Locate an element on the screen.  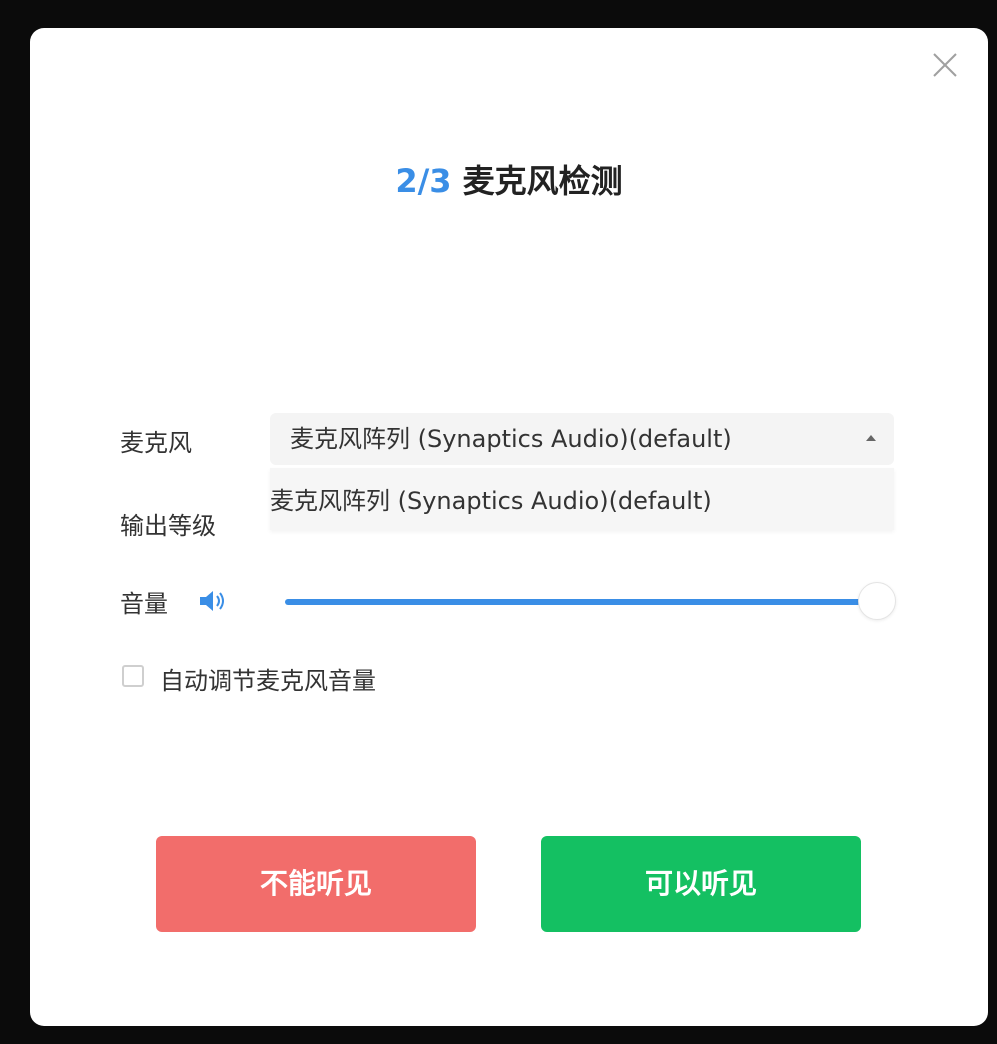
dialog-title: 2/3 麦克风检测 is located at coordinates (509, 179).